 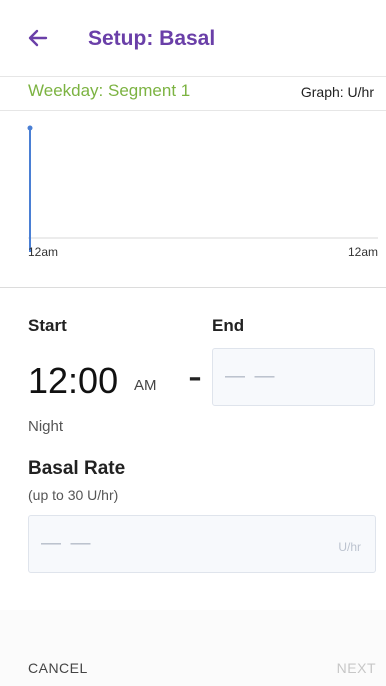 I want to click on next-button: NEXT, so click(x=356, y=668).